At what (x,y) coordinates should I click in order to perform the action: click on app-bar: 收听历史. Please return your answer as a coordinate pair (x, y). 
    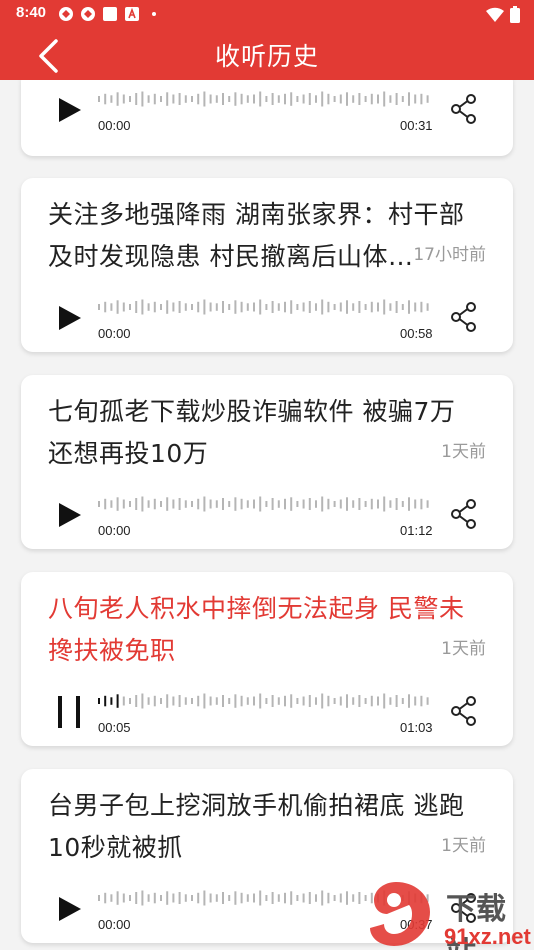
    Looking at the image, I should click on (267, 54).